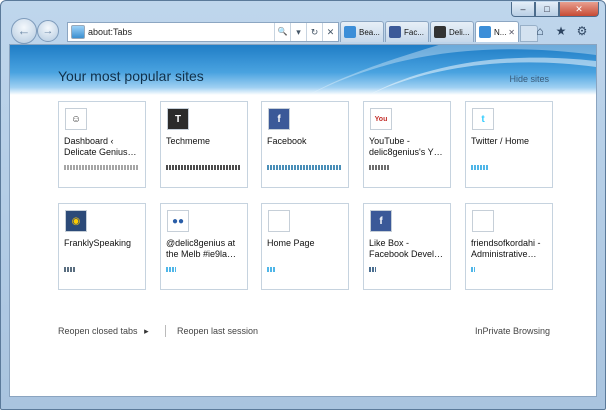 Image resolution: width=606 pixels, height=410 pixels. I want to click on tools-gear-icon: ⚙, so click(582, 31).